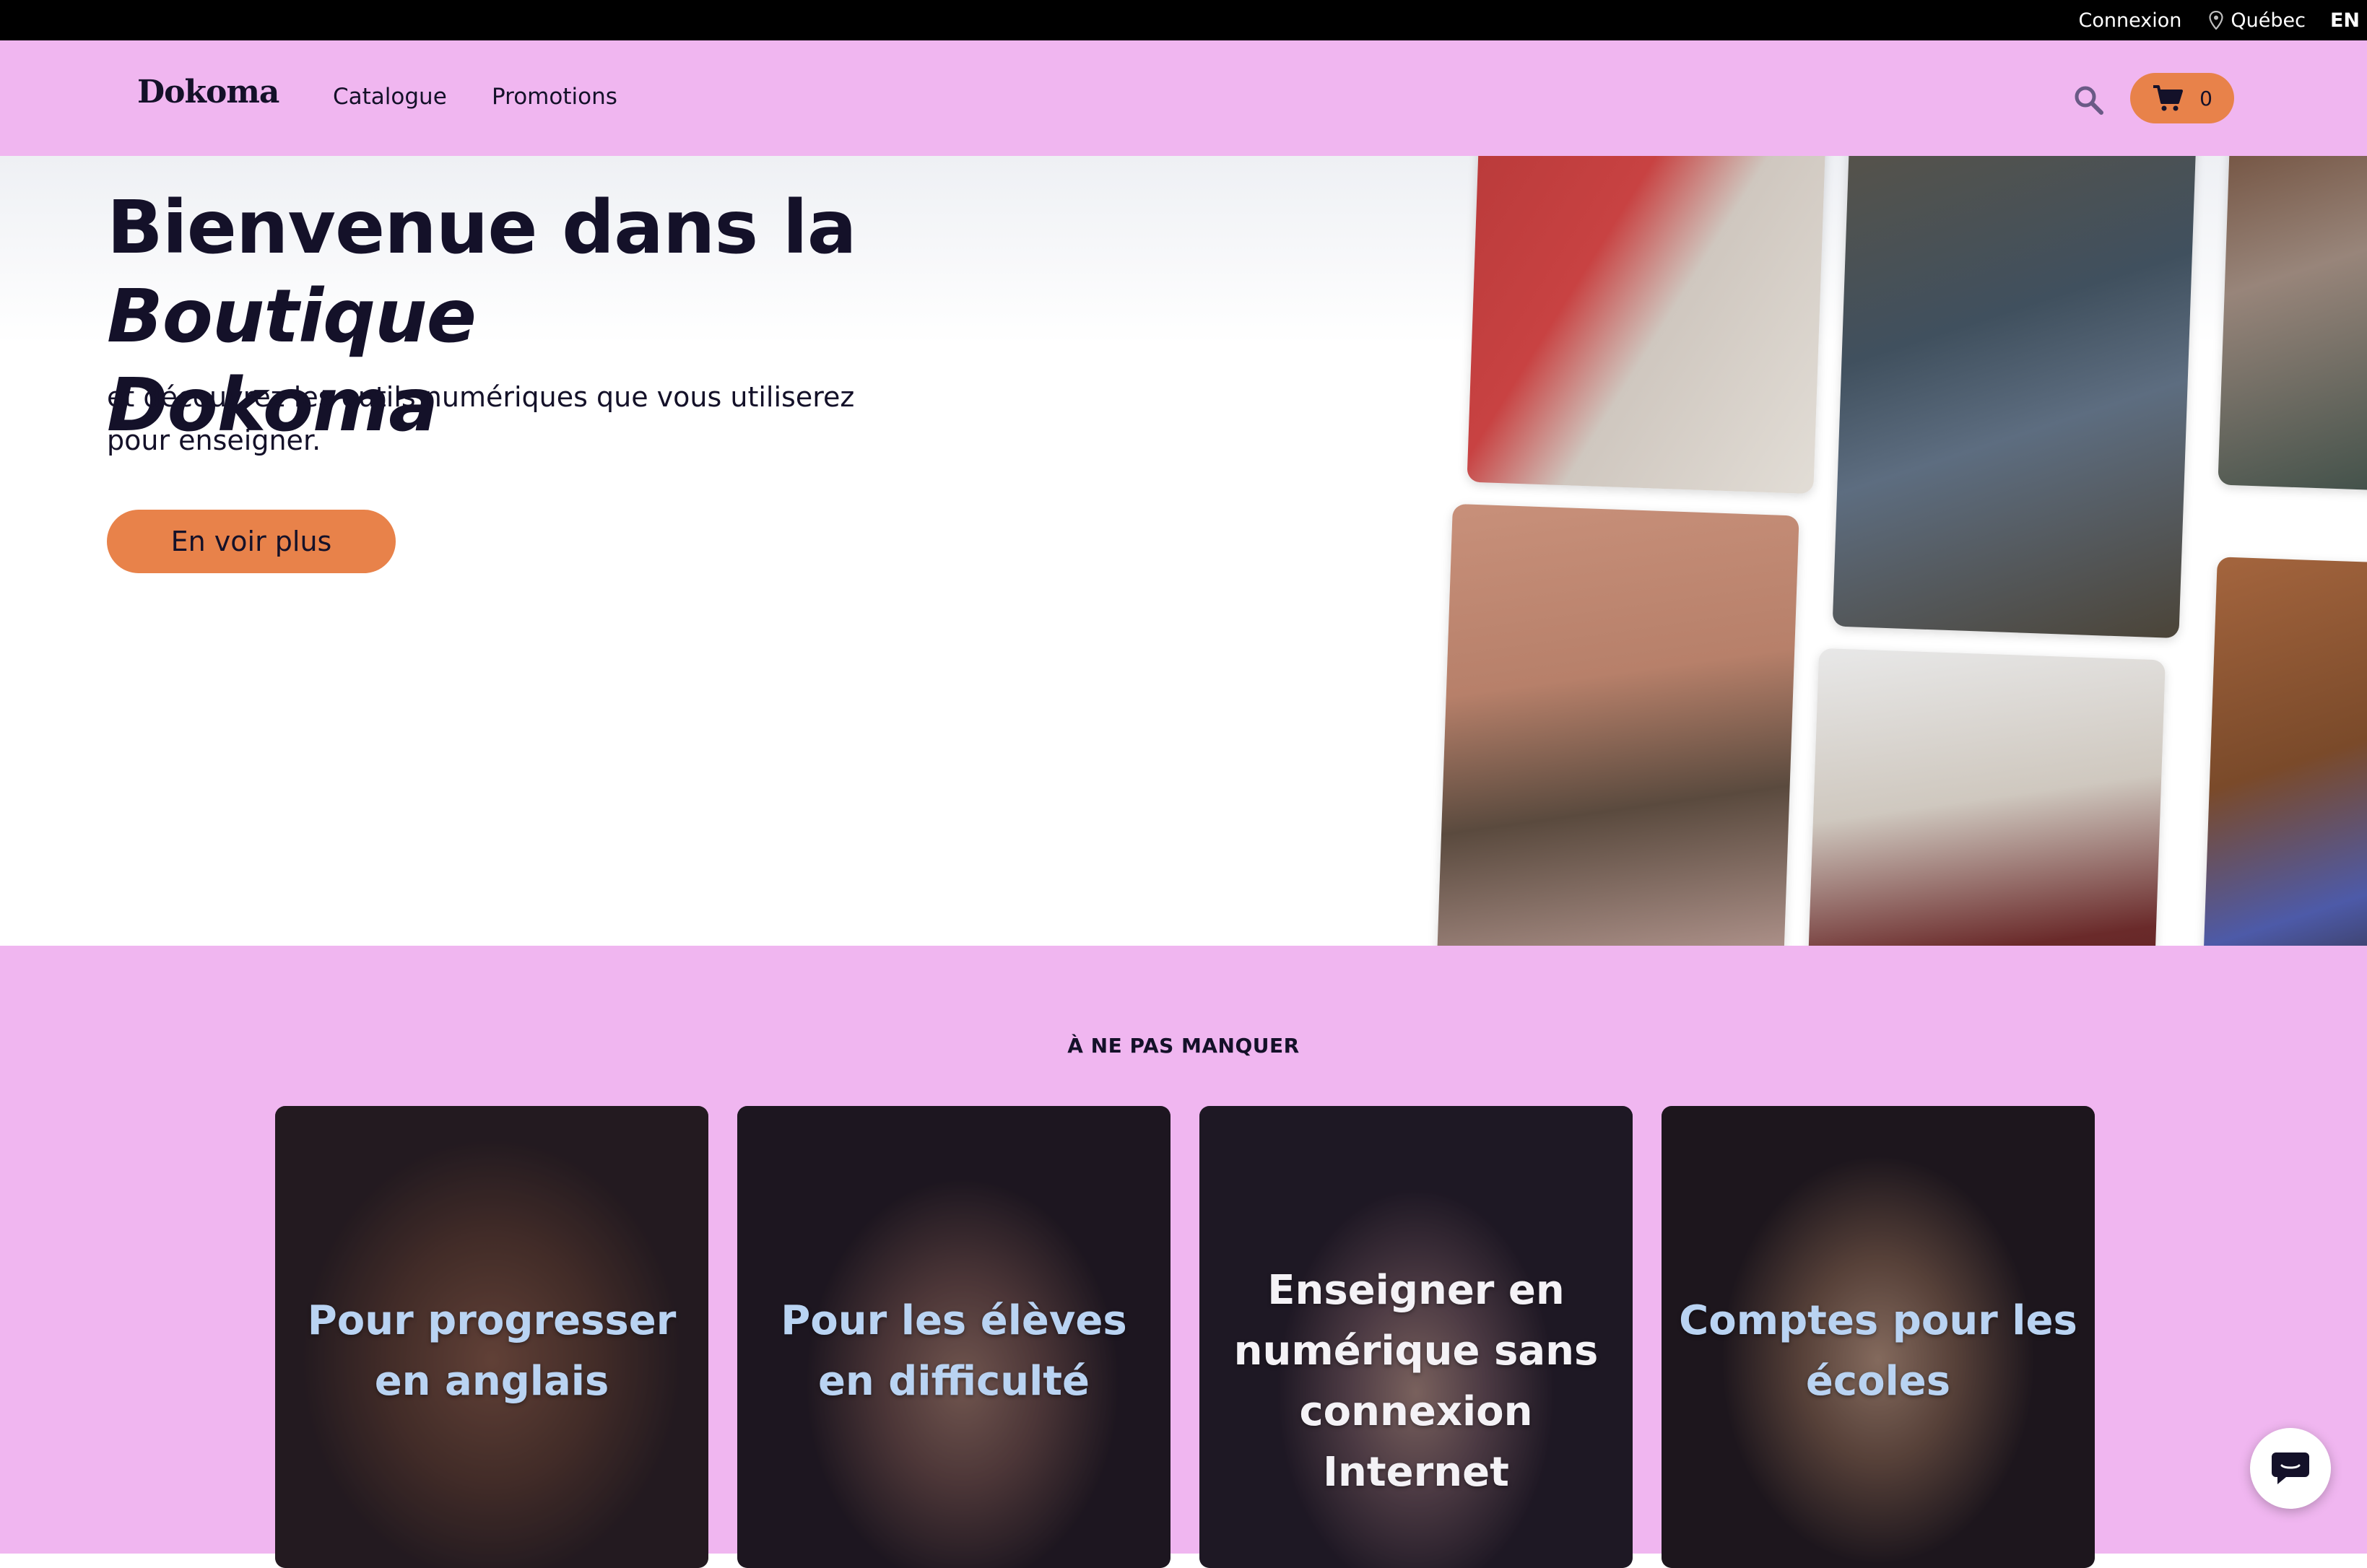 Image resolution: width=2367 pixels, height=1568 pixels. What do you see at coordinates (292, 317) in the screenshot?
I see `hero-title-italic-1: Boutique` at bounding box center [292, 317].